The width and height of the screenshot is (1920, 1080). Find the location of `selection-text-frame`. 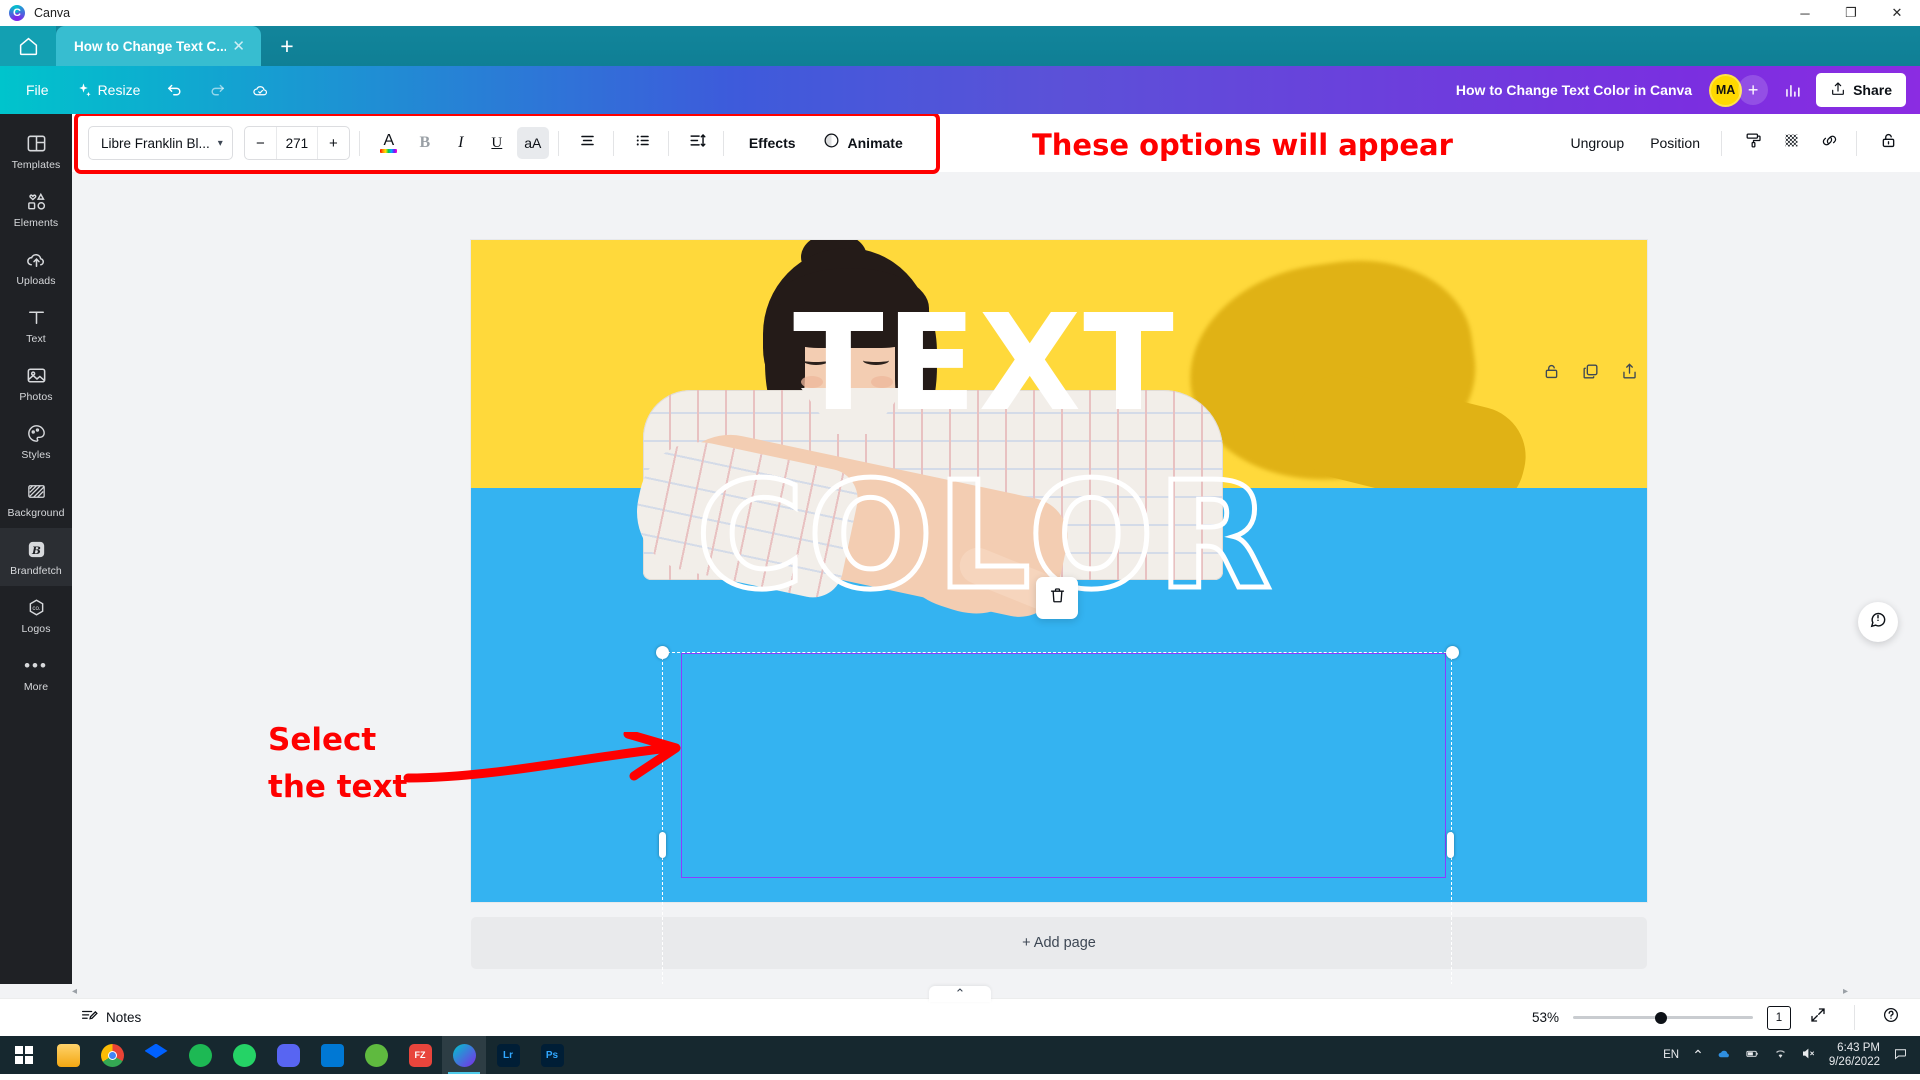

selection-text-frame is located at coordinates (1063, 765).